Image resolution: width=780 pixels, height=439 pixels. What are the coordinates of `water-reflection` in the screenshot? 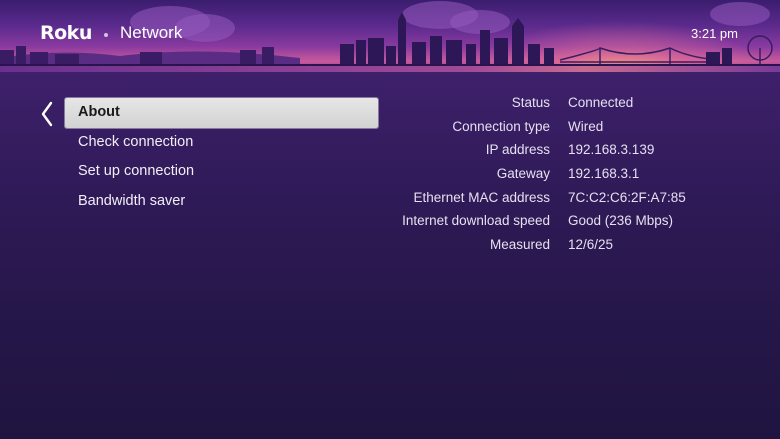 It's located at (390, 69).